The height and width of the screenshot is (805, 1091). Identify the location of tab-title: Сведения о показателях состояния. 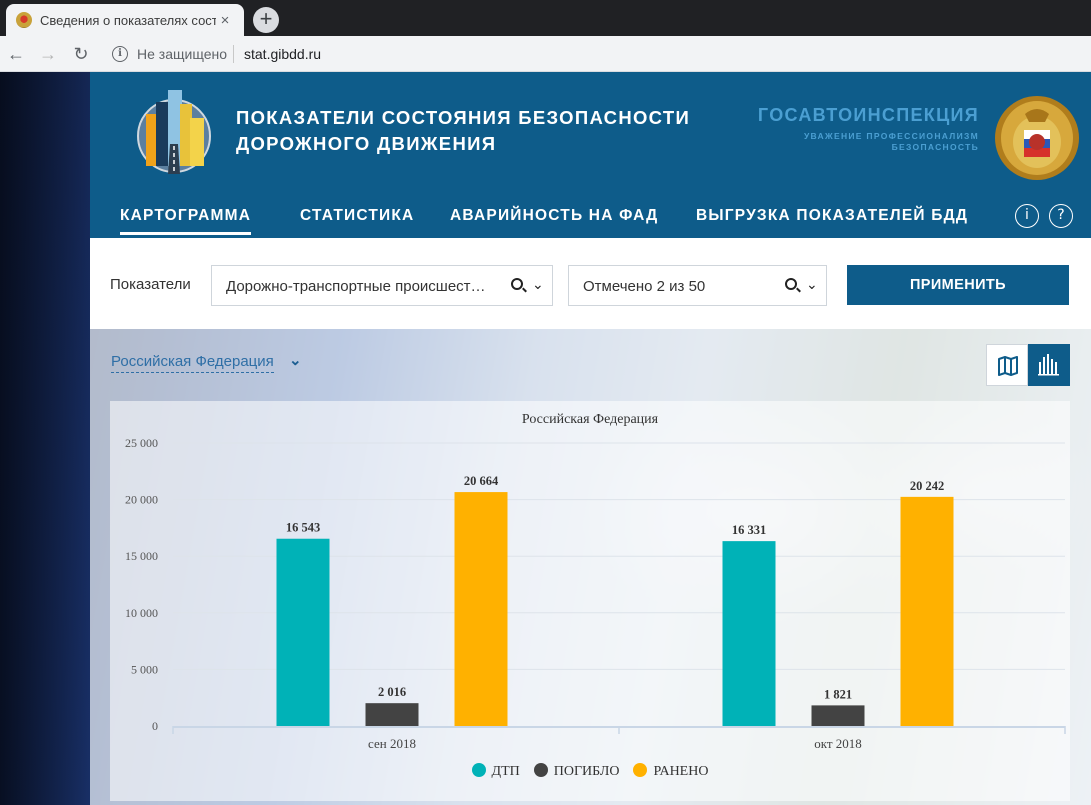
(128, 20).